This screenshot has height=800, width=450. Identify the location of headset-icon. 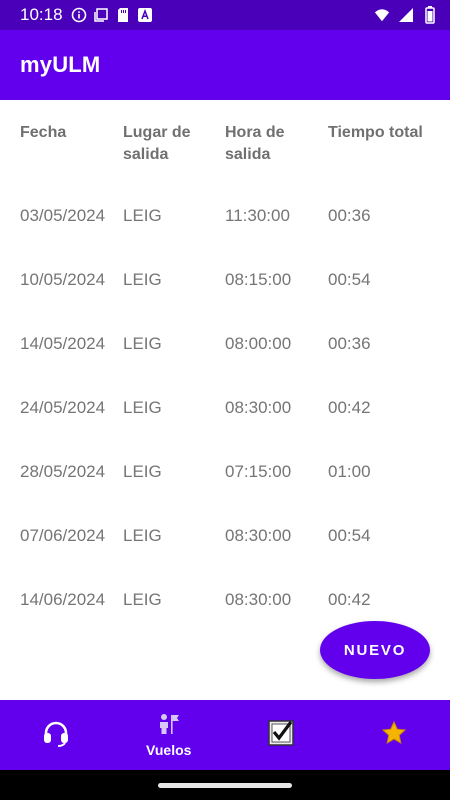
(56, 735).